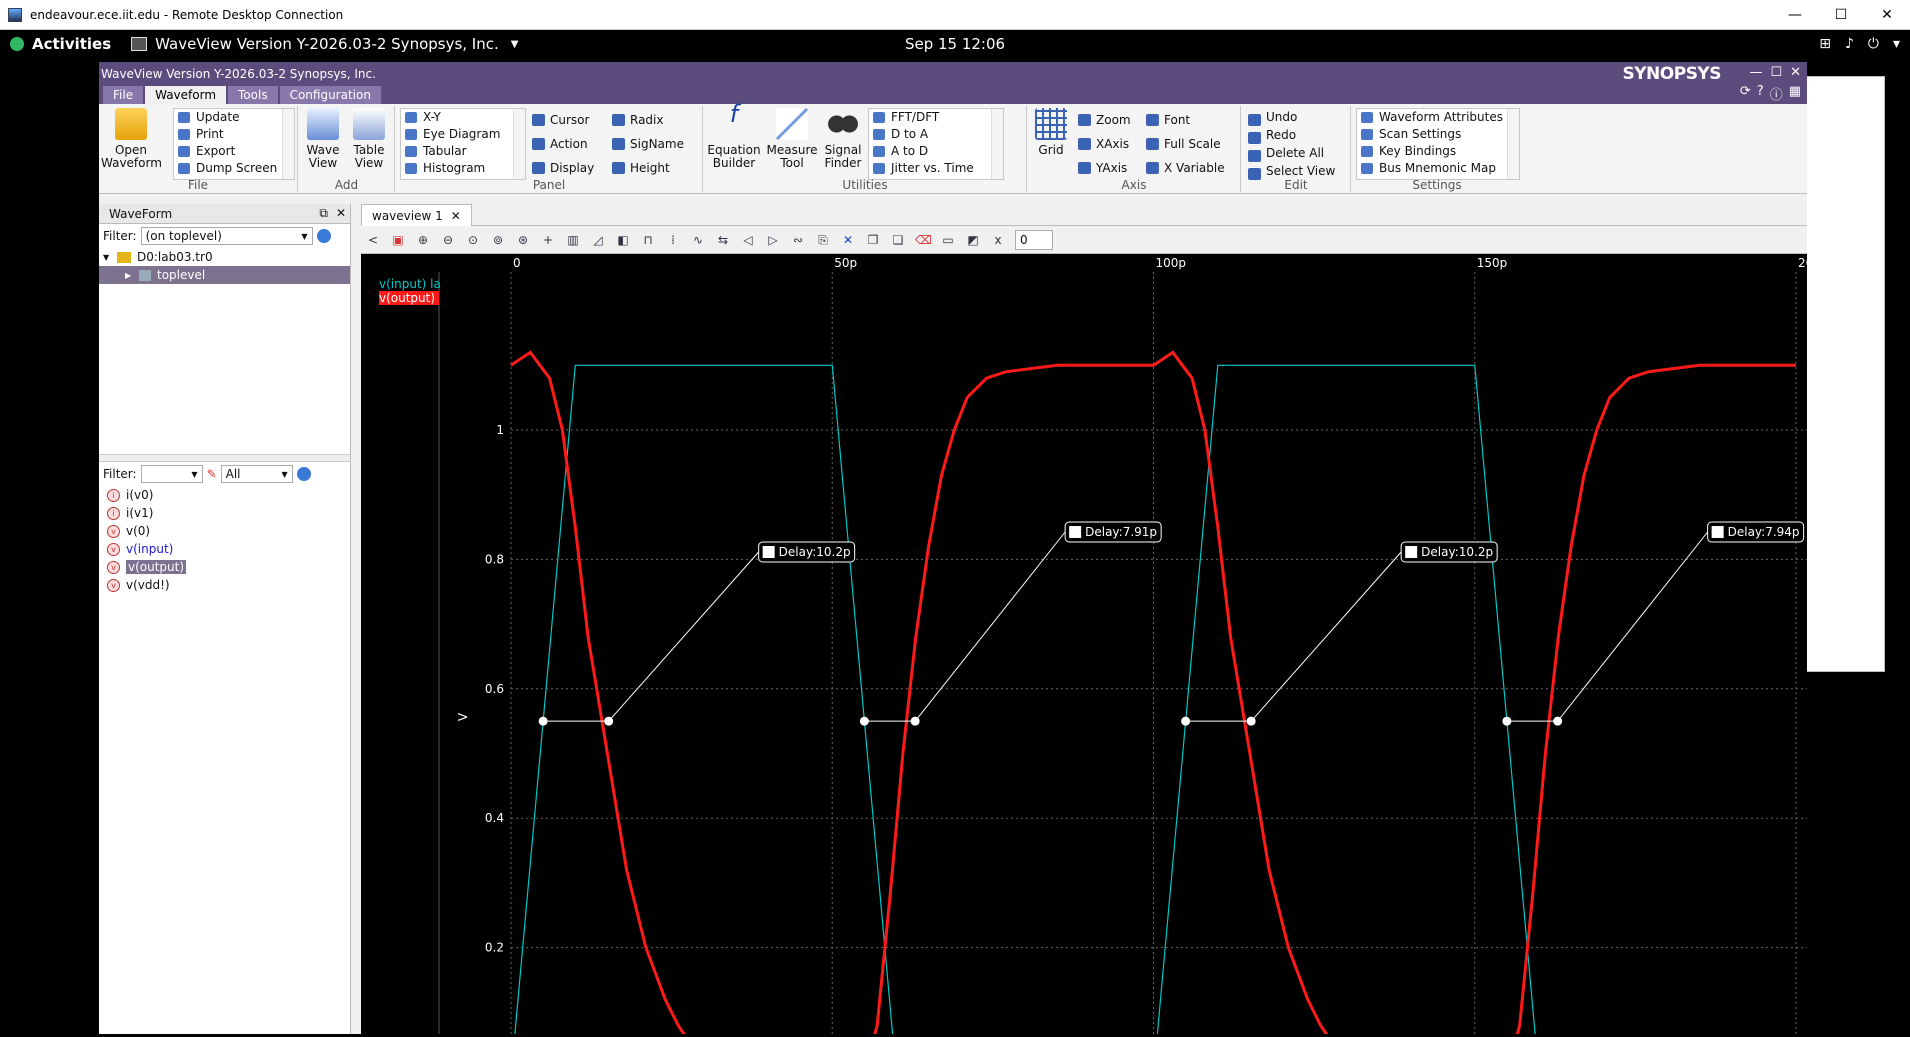 Image resolution: width=1910 pixels, height=1037 pixels. Describe the element at coordinates (1184, 168) in the screenshot. I see `x-variable-button: X Variable` at that location.